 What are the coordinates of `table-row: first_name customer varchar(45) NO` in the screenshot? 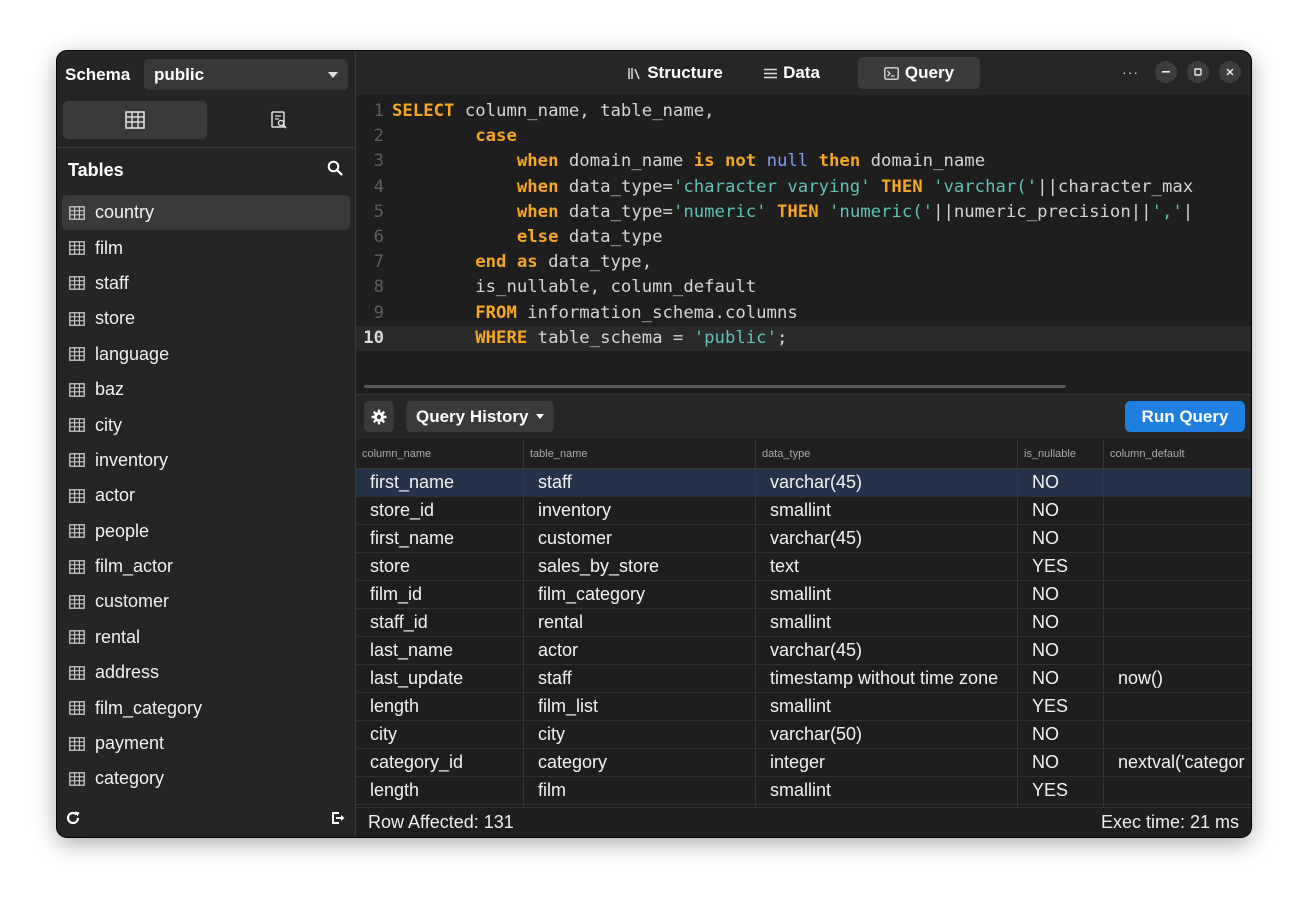 It's located at (803, 539).